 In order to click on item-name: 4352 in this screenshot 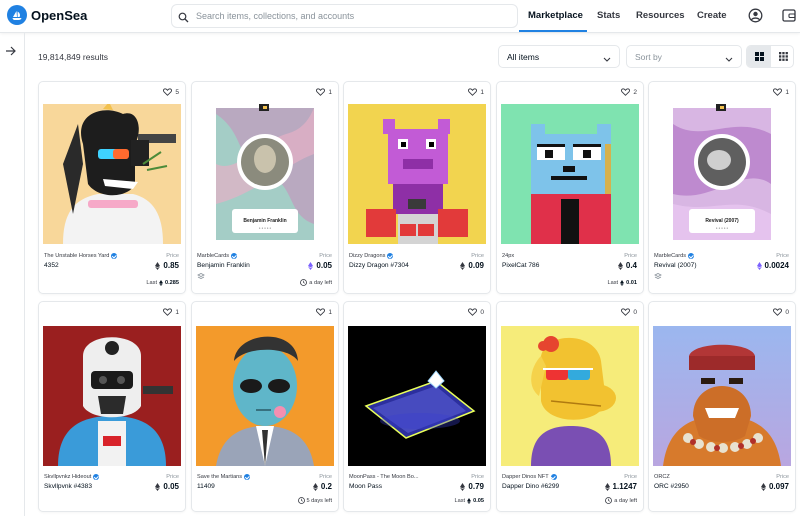, I will do `click(51, 265)`.